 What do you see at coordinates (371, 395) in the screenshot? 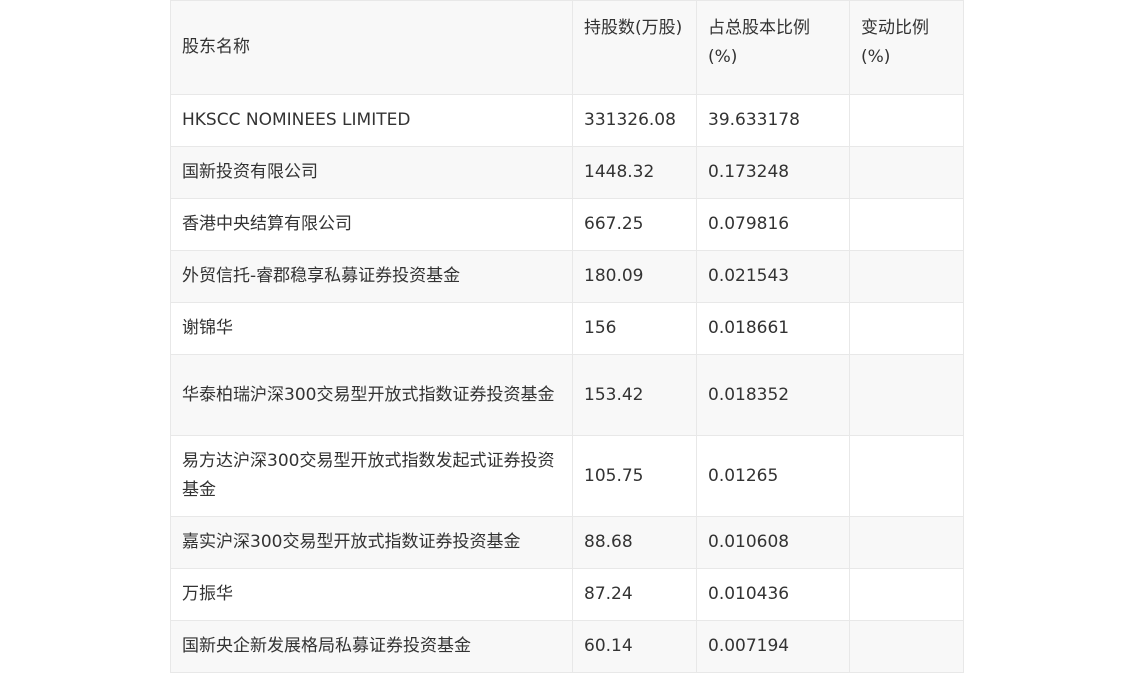
I see `cell-shareholder-name: 华泰柏瑞沪深300交易型开放式指数证券投资基金` at bounding box center [371, 395].